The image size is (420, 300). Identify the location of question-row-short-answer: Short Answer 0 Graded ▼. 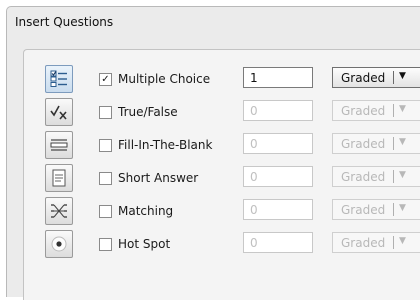
(222, 179).